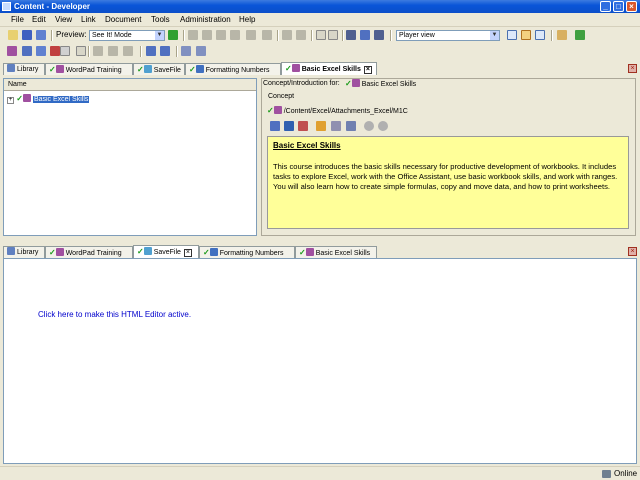 This screenshot has width=640, height=480. Describe the element at coordinates (351, 35) in the screenshot. I see `find-icon` at that location.